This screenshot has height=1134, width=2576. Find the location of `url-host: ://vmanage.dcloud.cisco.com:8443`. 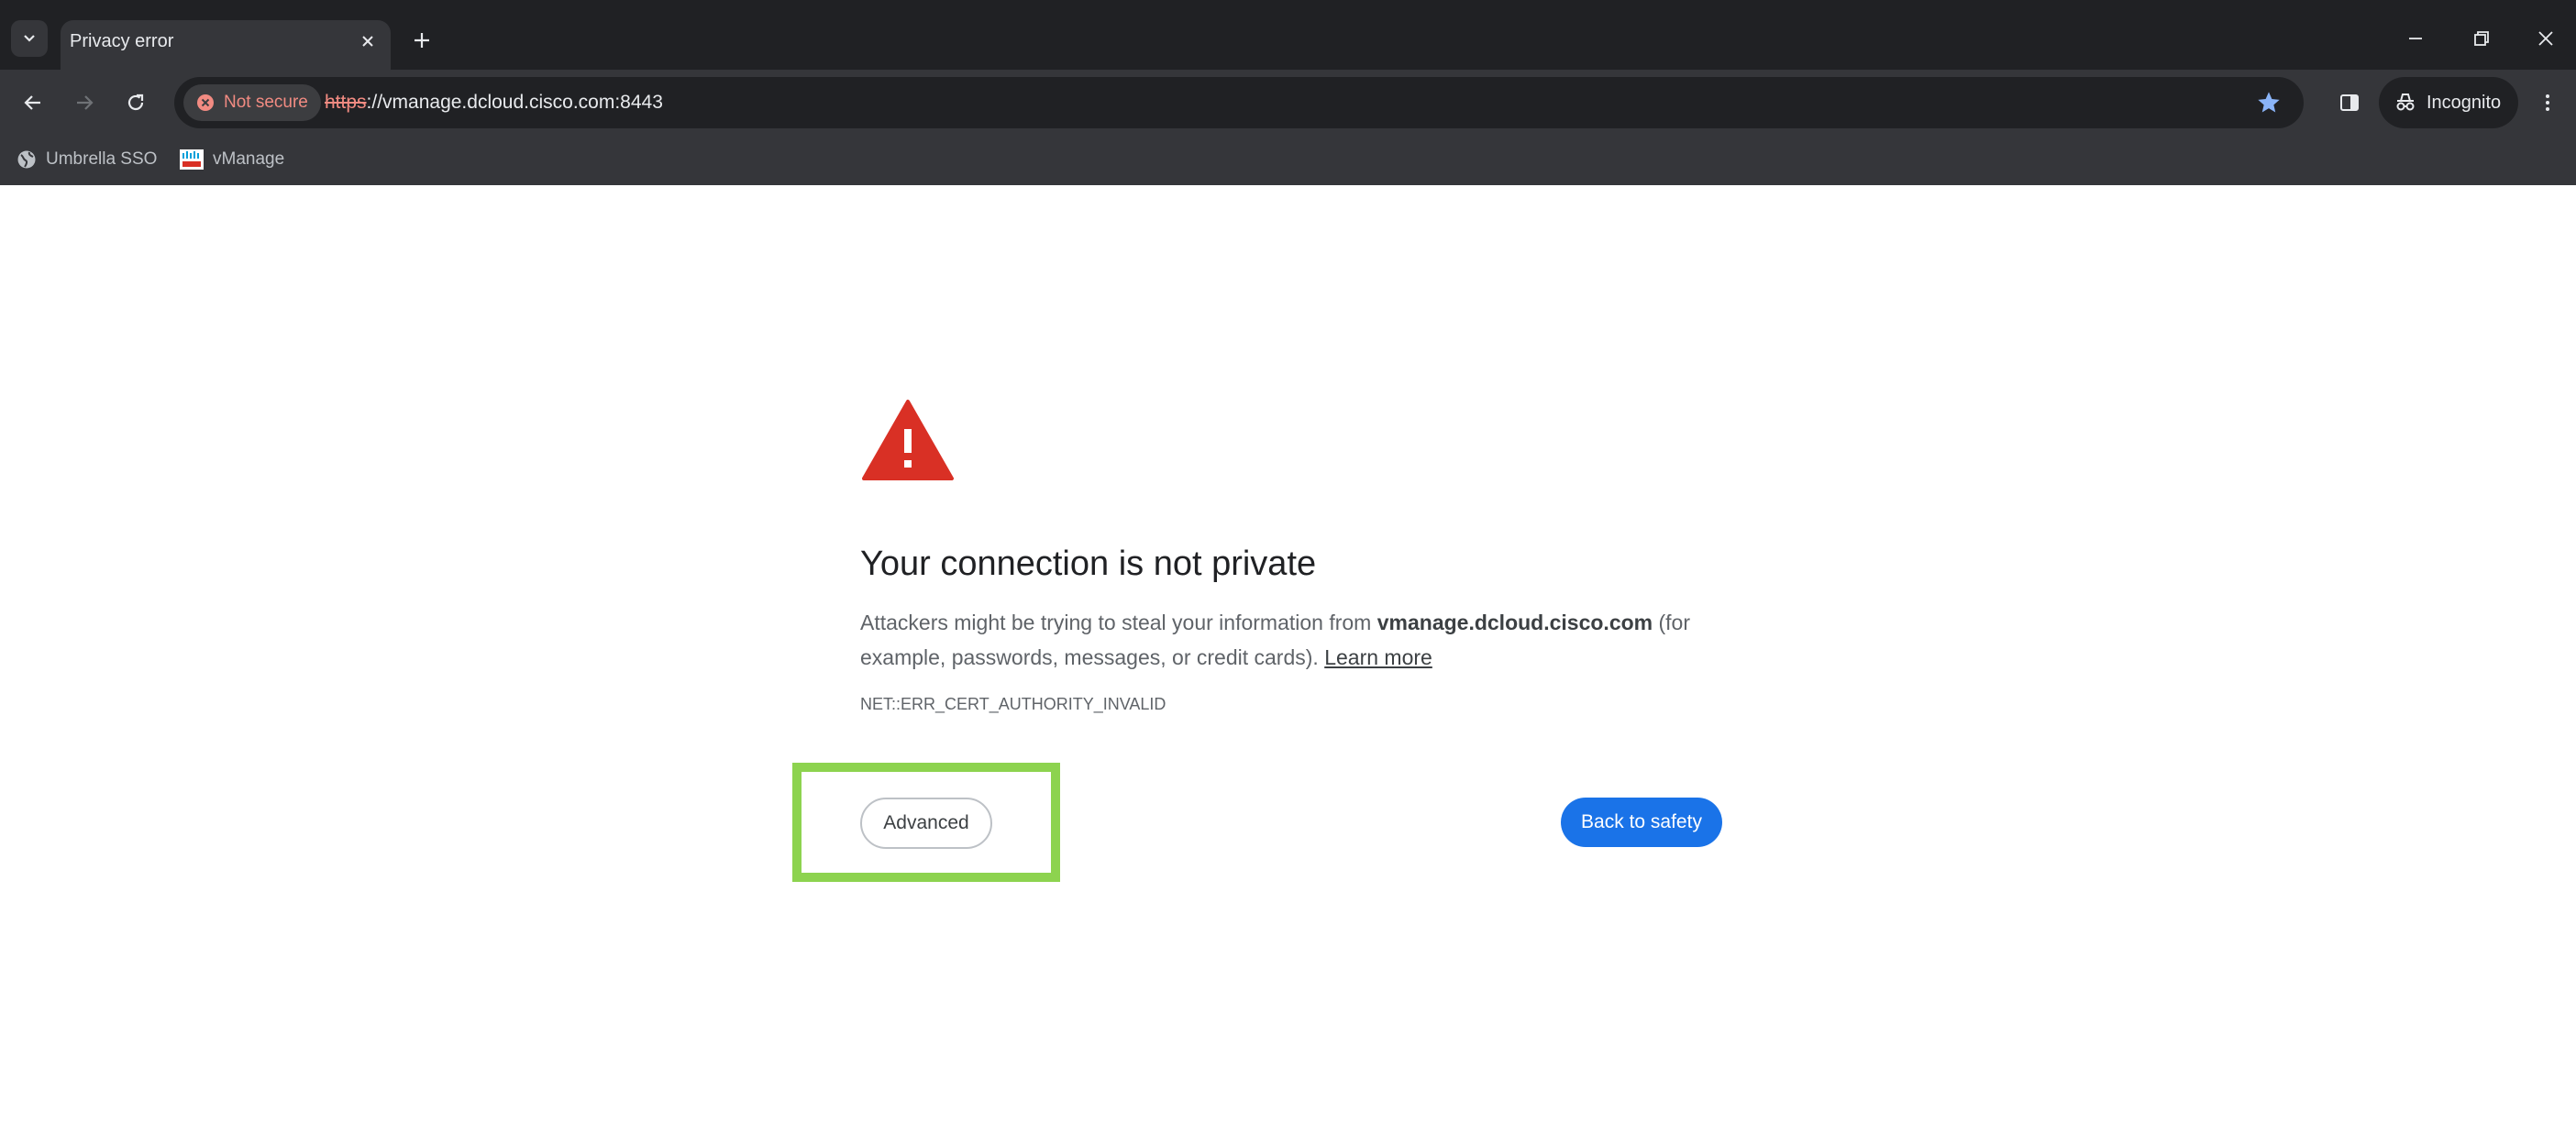

url-host: ://vmanage.dcloud.cisco.com:8443 is located at coordinates (514, 102).